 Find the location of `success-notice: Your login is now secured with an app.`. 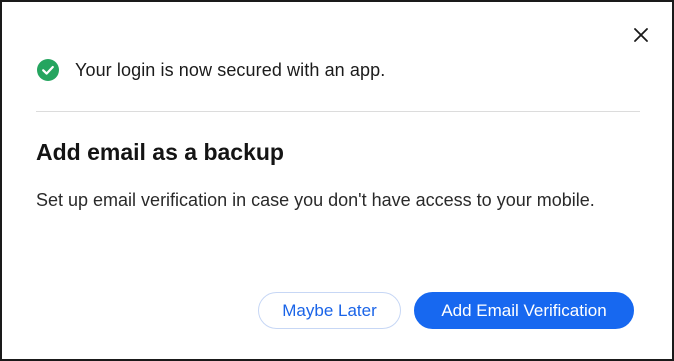

success-notice: Your login is now secured with an app. is located at coordinates (211, 70).